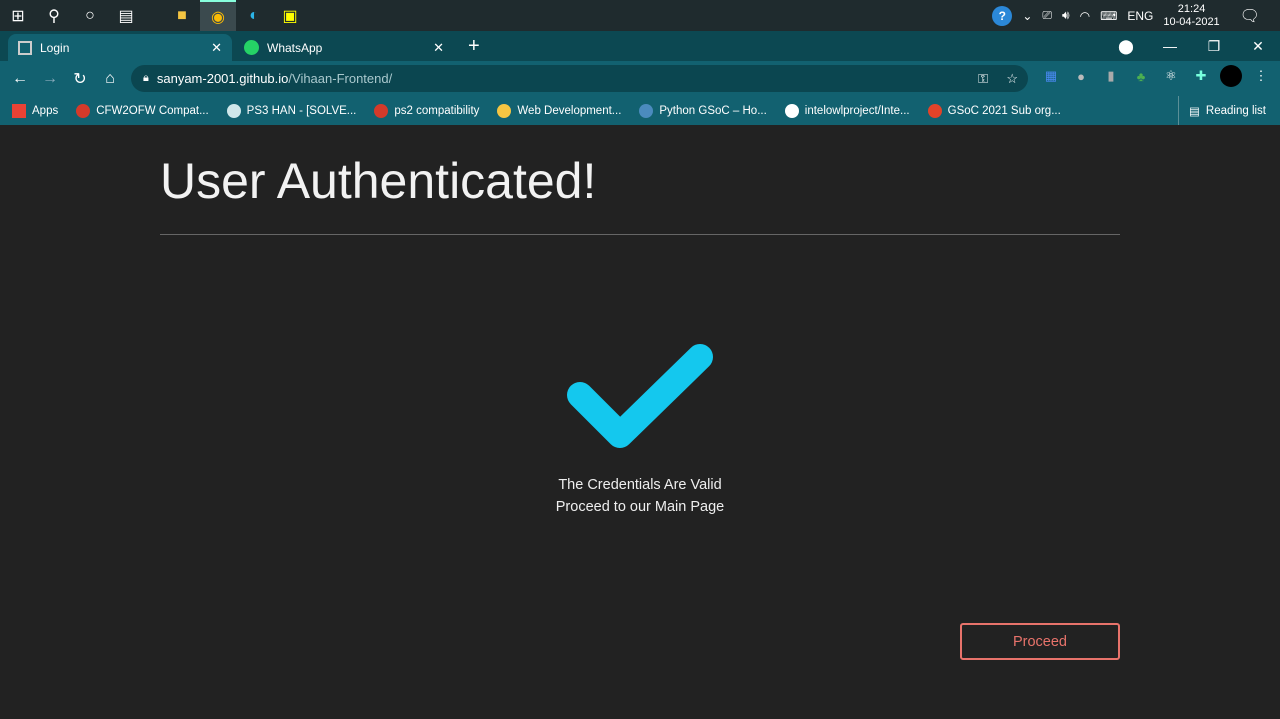 The width and height of the screenshot is (1280, 719). I want to click on profile-avatar, so click(1231, 76).